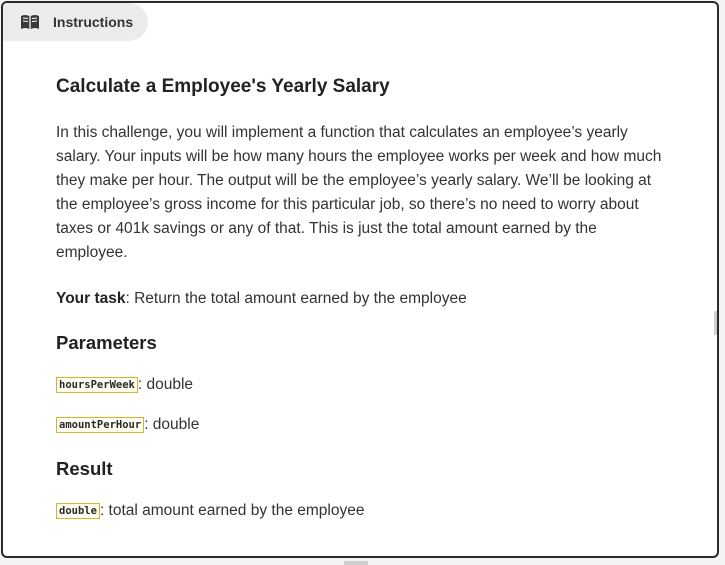 This screenshot has height=565, width=725. What do you see at coordinates (97, 385) in the screenshot?
I see `param-name-code: hoursPerWeek` at bounding box center [97, 385].